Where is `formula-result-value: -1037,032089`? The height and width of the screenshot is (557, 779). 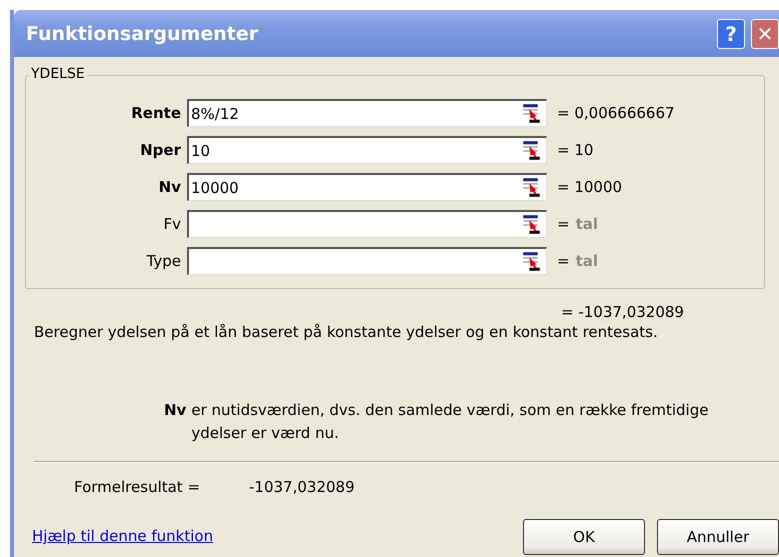 formula-result-value: -1037,032089 is located at coordinates (302, 487).